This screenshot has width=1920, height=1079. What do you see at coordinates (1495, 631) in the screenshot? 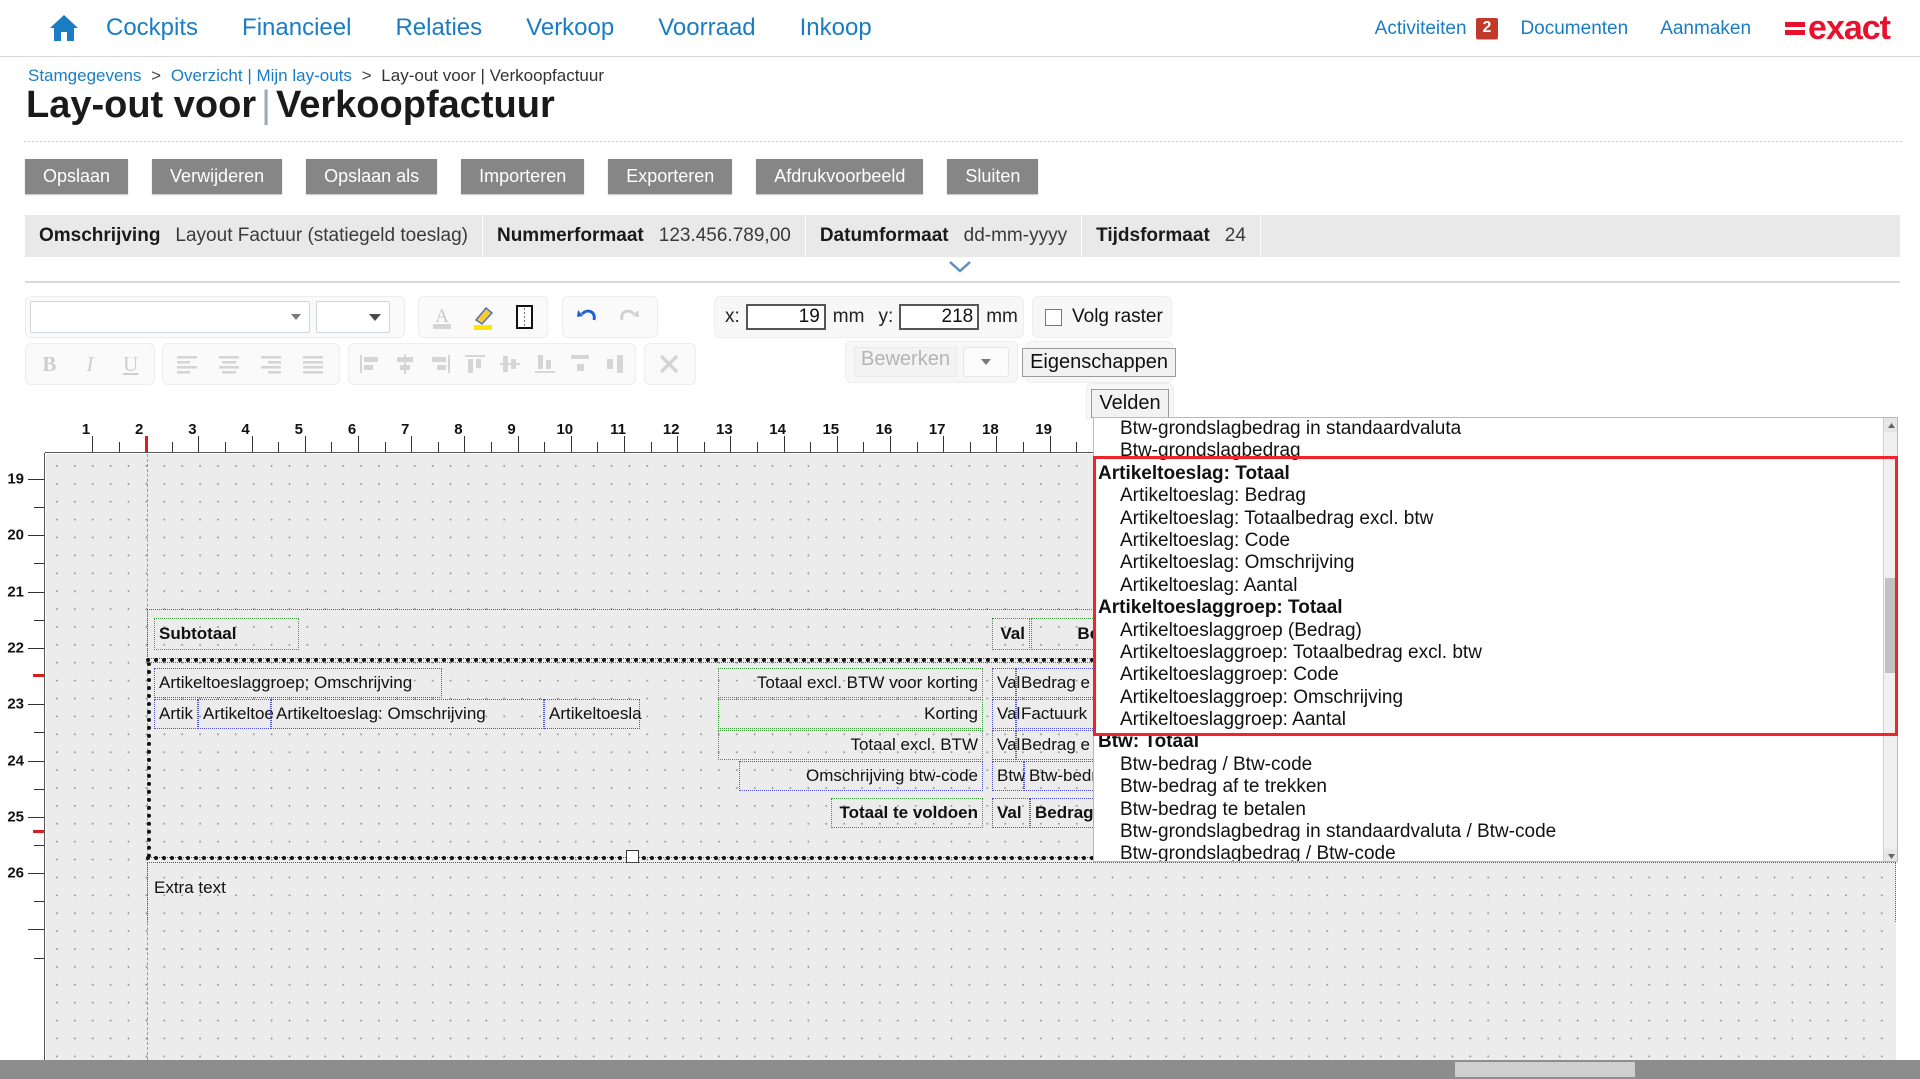
I see `field-item-9: Artikeltoeslaggroep (Bedrag)` at bounding box center [1495, 631].